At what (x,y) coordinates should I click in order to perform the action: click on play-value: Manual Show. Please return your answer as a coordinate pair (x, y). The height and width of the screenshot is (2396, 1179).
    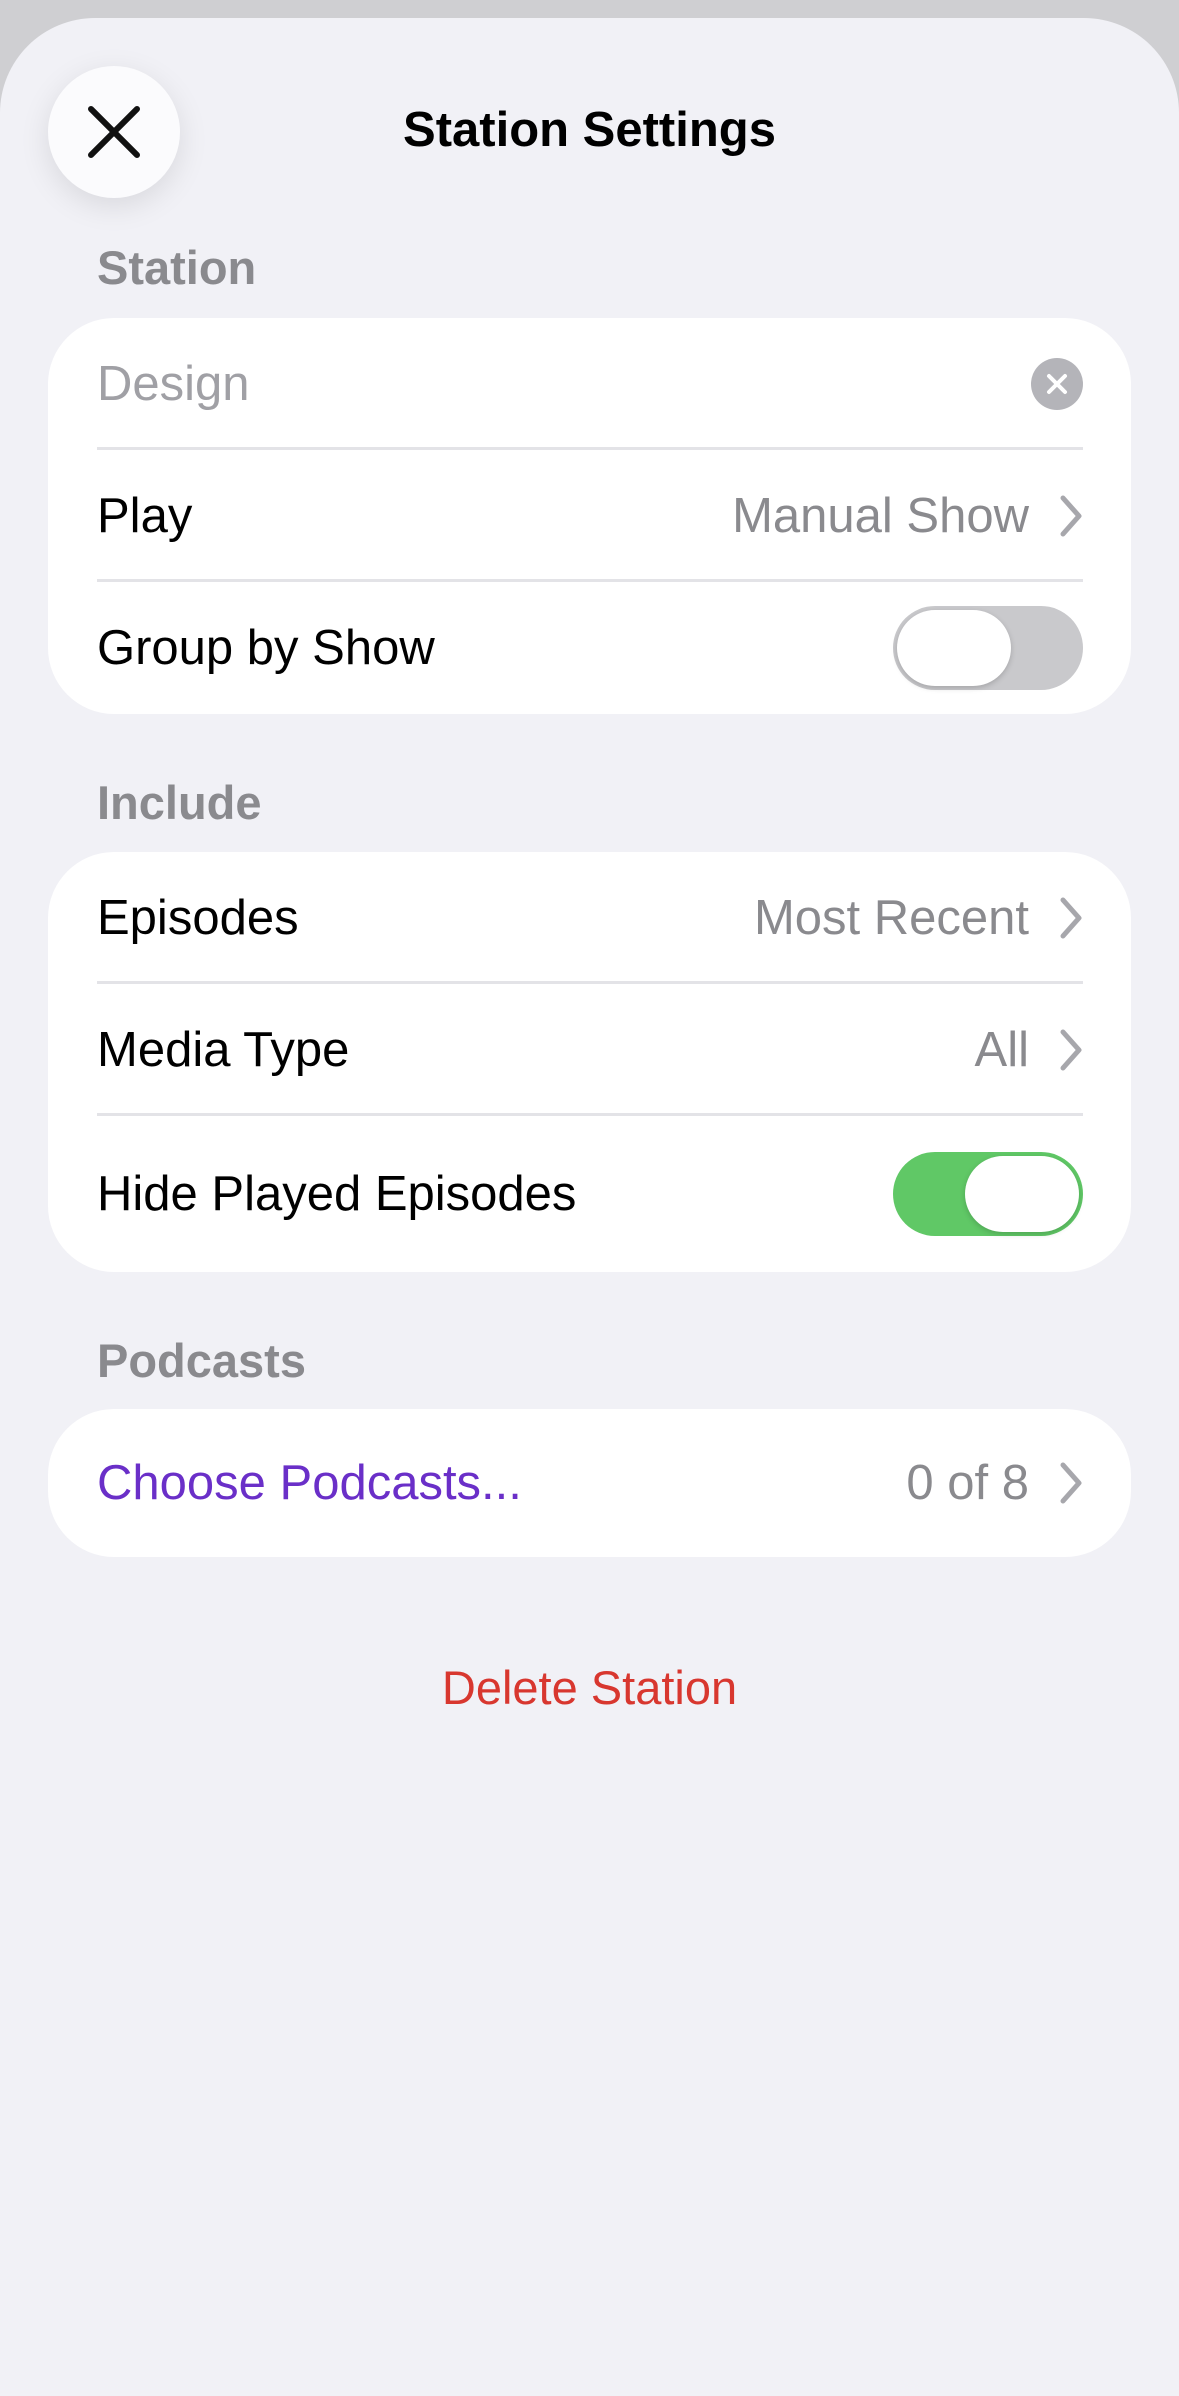
    Looking at the image, I should click on (880, 516).